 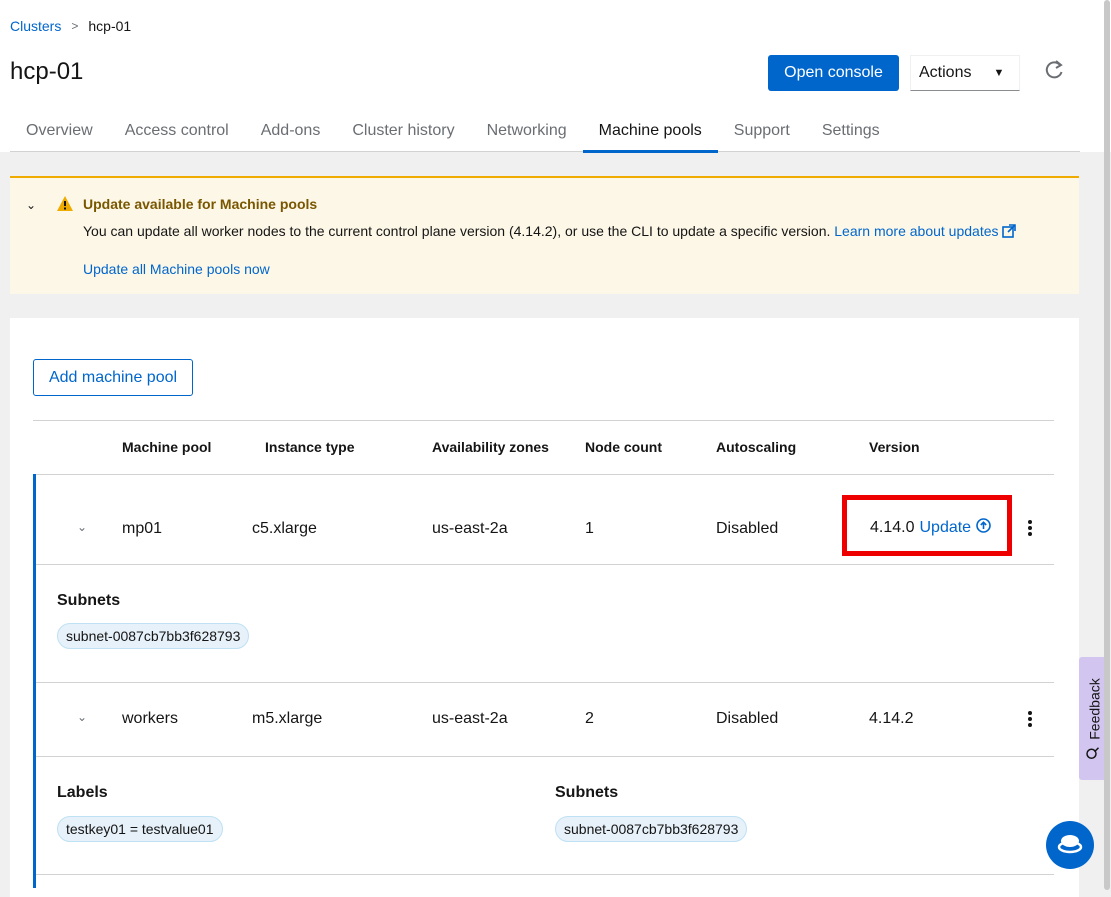 I want to click on feedback-icon, so click(x=1093, y=752).